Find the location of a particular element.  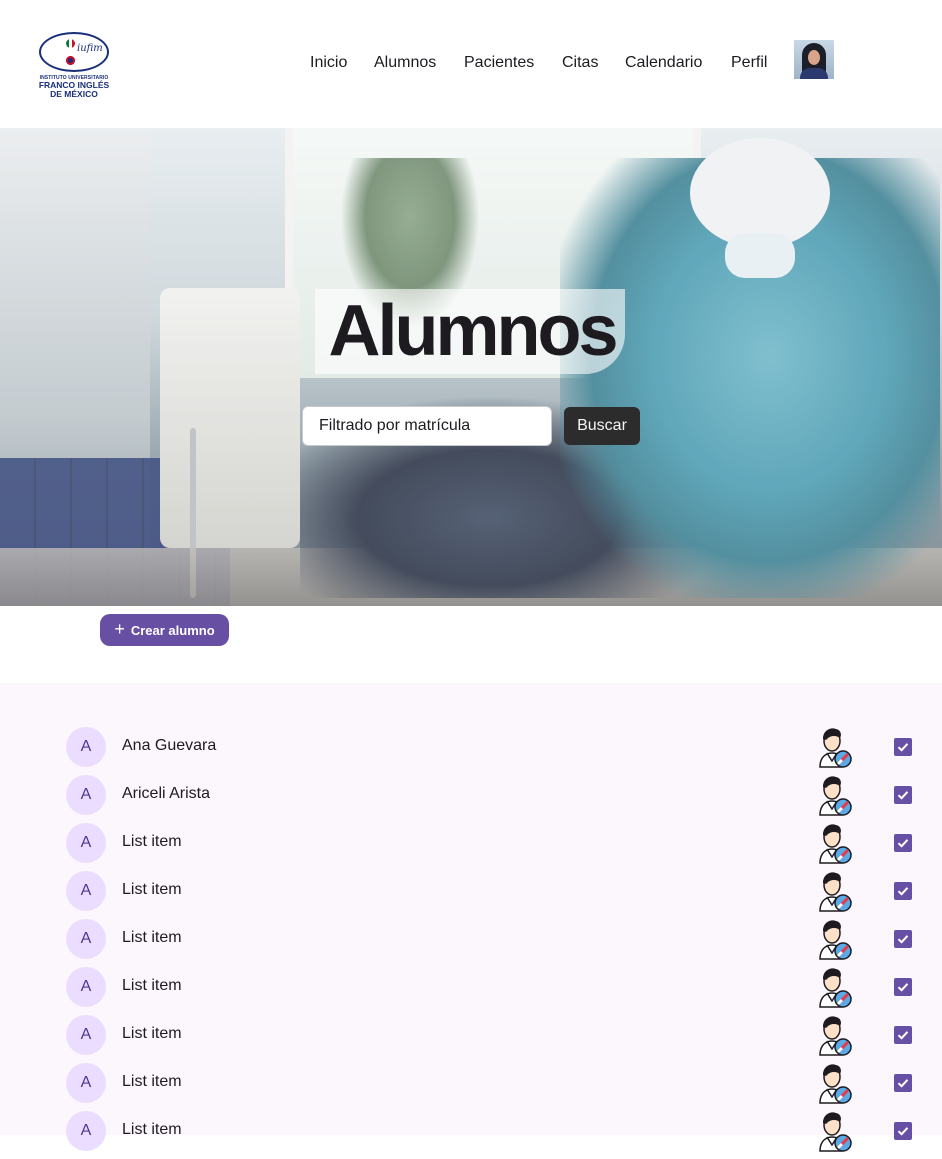

list-item: A Ana Guevara is located at coordinates (471, 751).